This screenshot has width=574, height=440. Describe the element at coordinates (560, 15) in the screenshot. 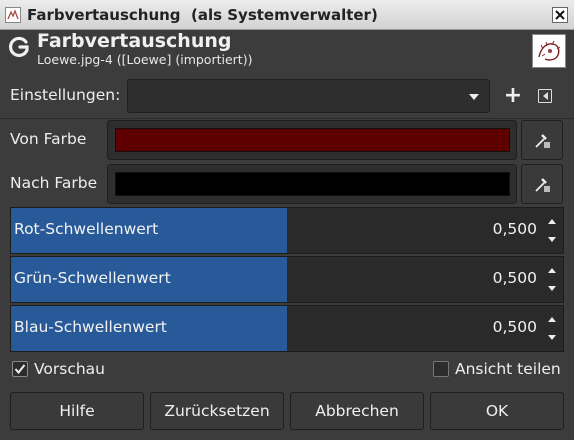

I see `close-icon` at that location.